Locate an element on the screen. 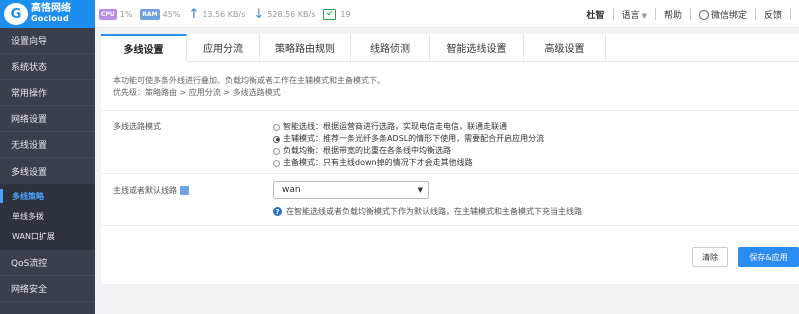 This screenshot has width=799, height=314. default-line-label: 主线或者默认线路 is located at coordinates (145, 190).